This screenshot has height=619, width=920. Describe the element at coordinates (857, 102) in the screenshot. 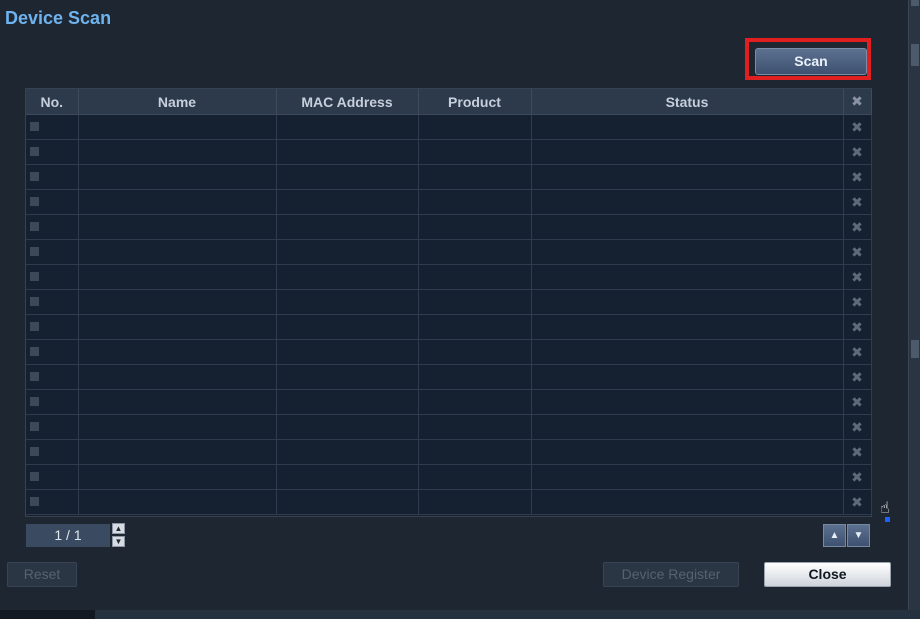

I see `delete-all-icon: ✖` at that location.